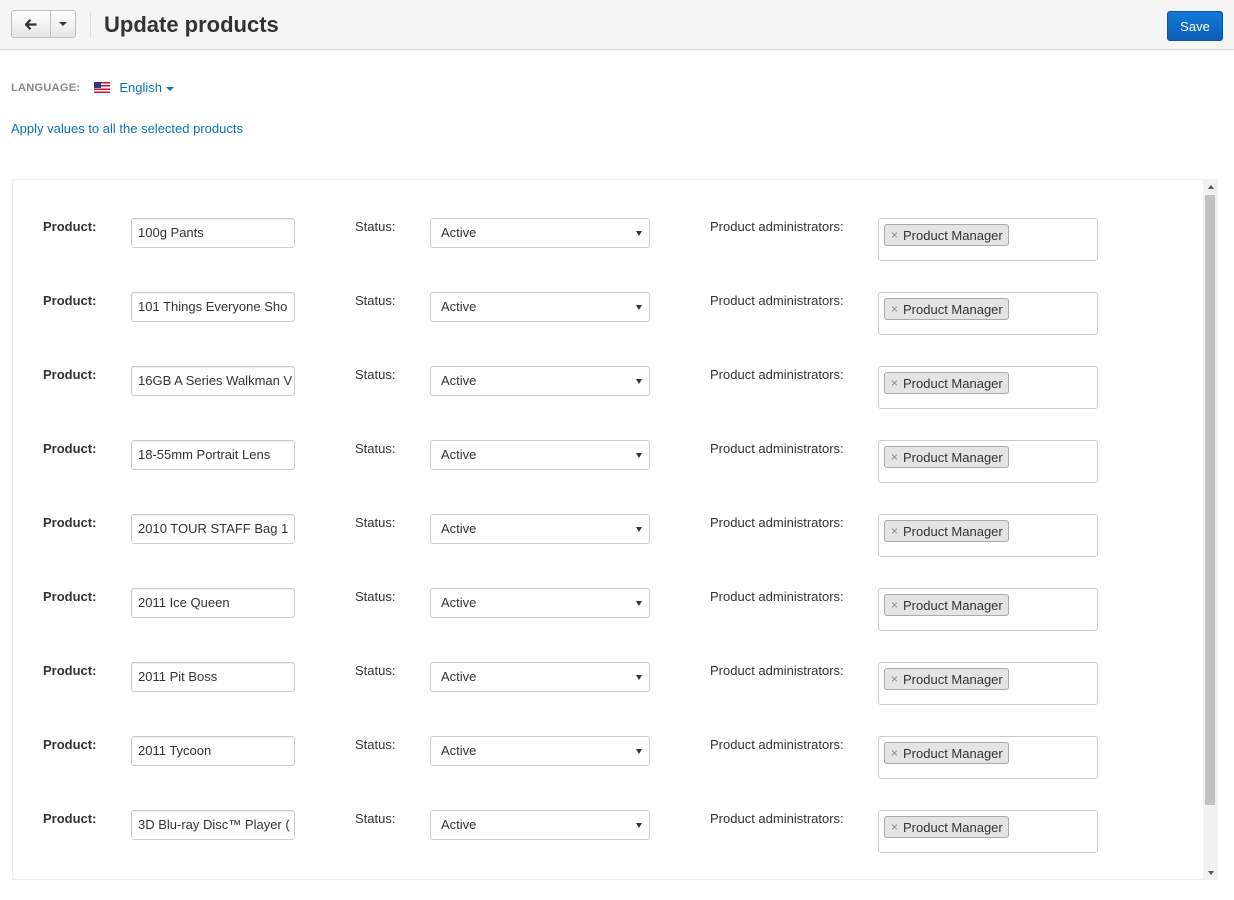 The height and width of the screenshot is (900, 1234). I want to click on product-name-input: 18-55mm Portrait Lens, so click(213, 455).